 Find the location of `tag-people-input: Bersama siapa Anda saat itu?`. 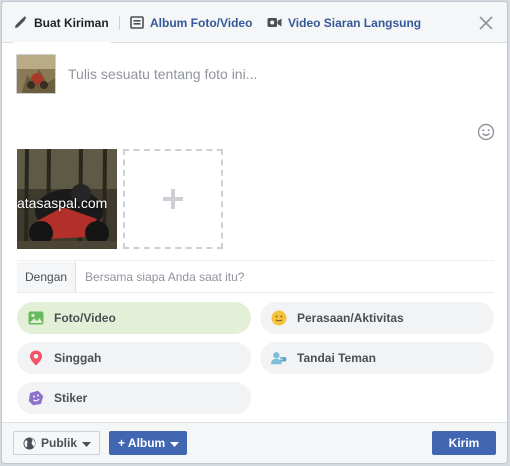

tag-people-input: Bersama siapa Anda saat itu? is located at coordinates (285, 277).